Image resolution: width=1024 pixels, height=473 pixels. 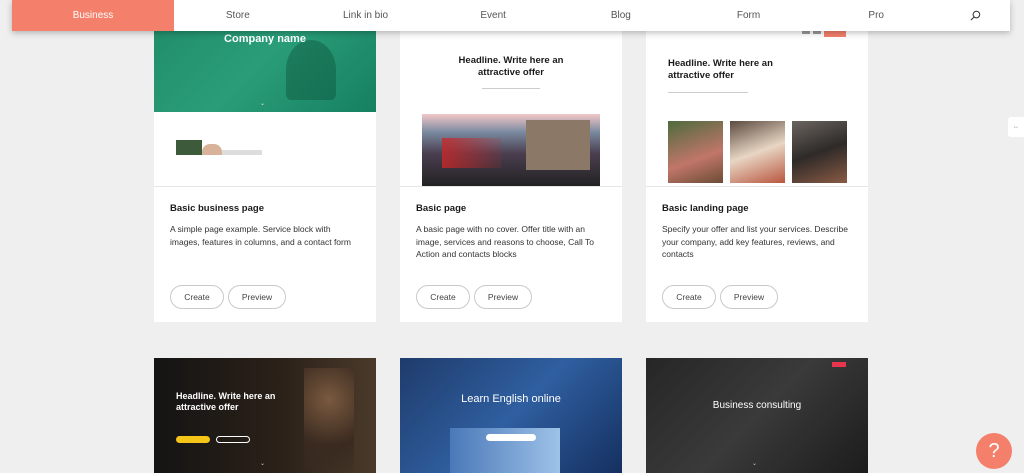 I want to click on nav-tab-blog: Blog, so click(x=621, y=15).